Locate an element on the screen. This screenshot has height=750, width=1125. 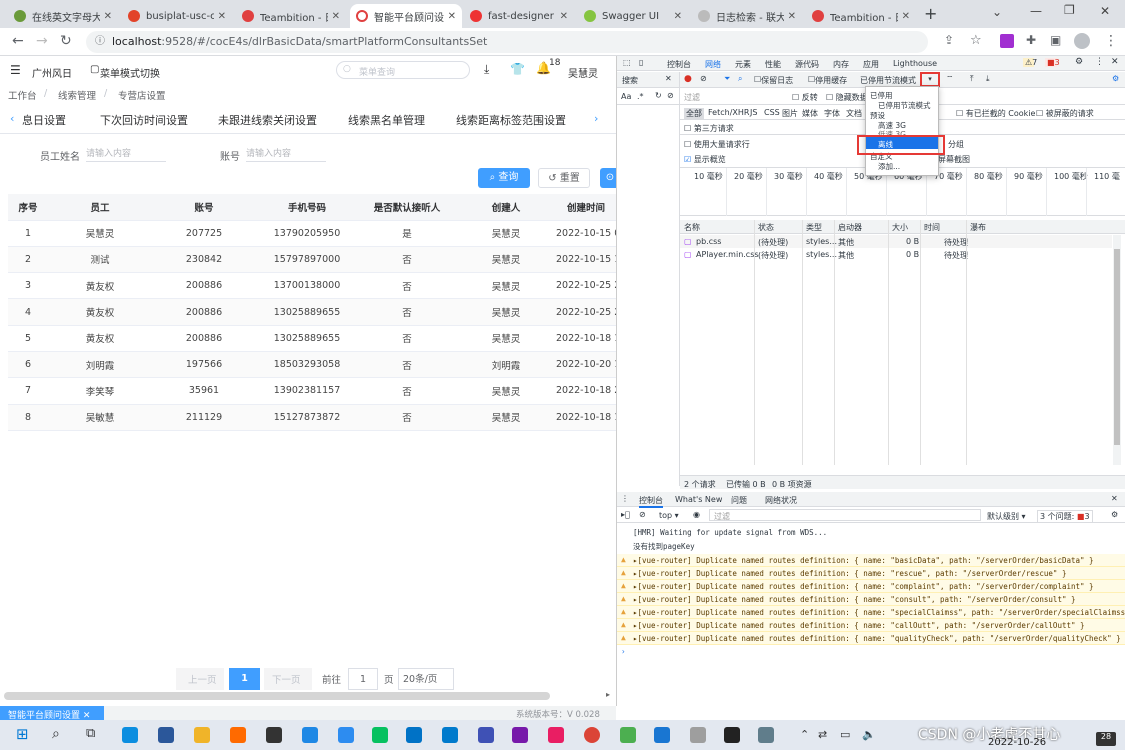
type-filter: 字体 is located at coordinates (832, 113).